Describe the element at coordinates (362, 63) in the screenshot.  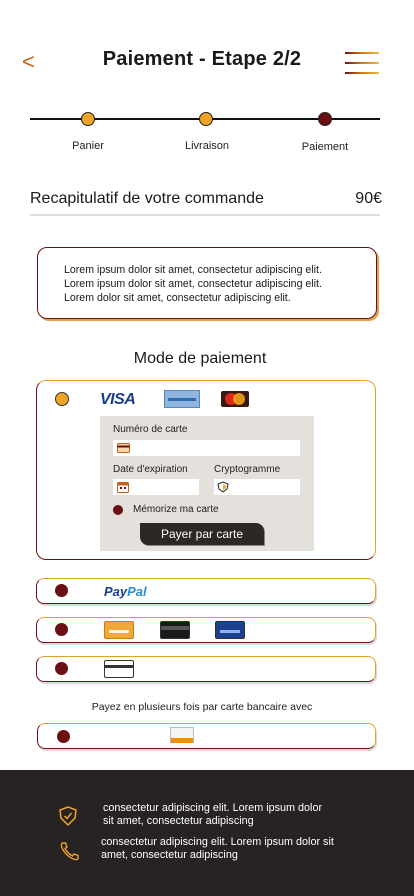
I see `hamburger-menu-icon` at that location.